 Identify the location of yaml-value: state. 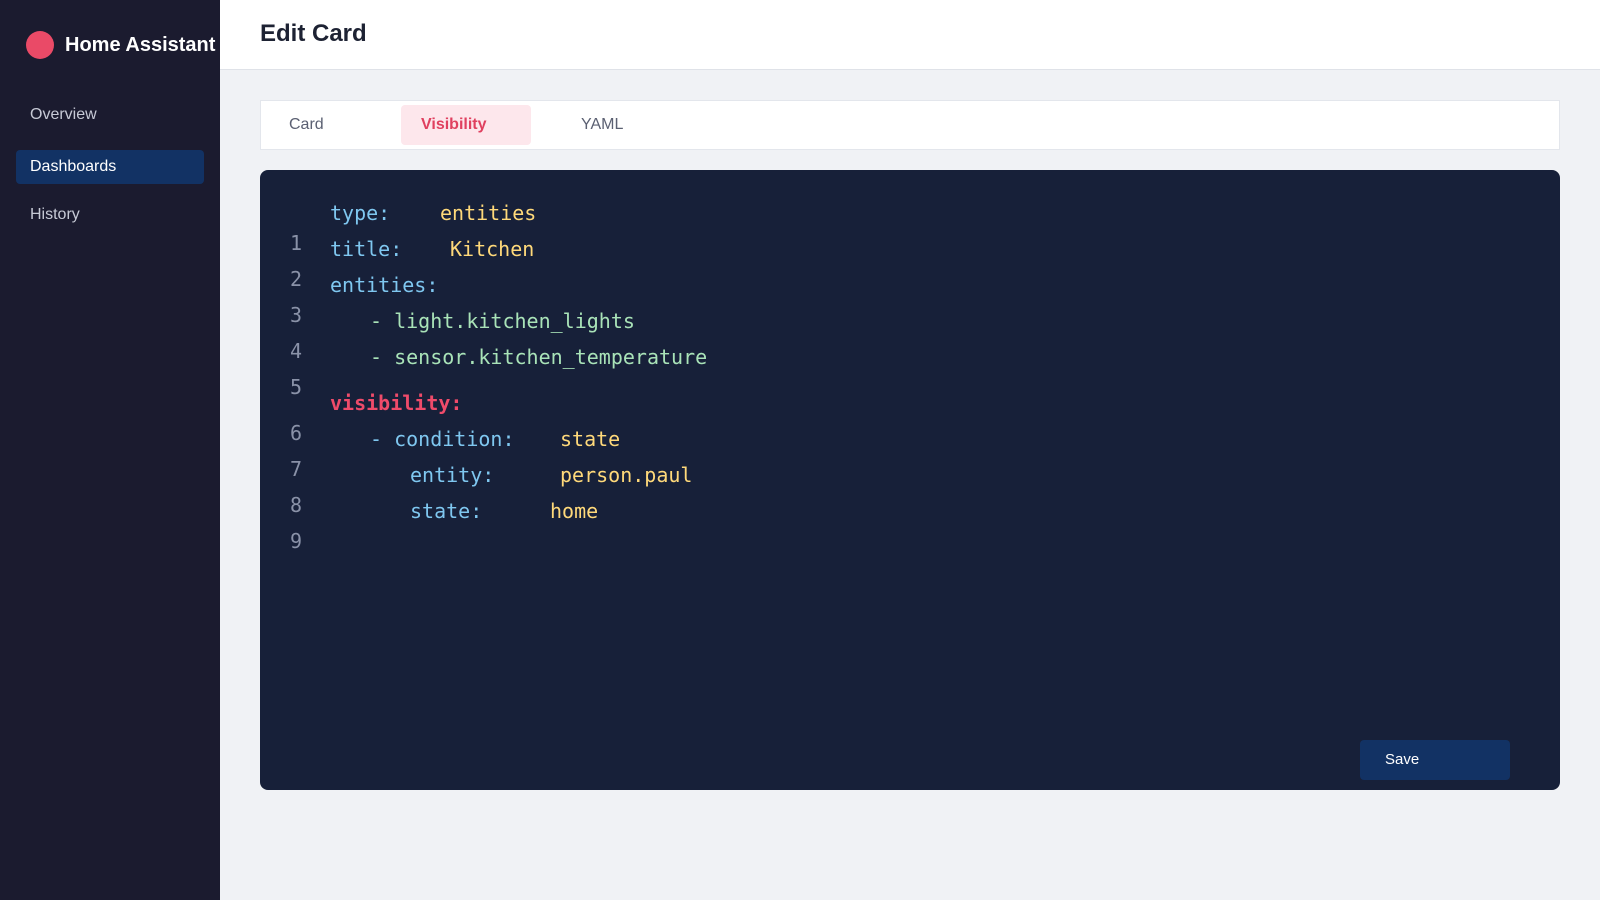
(590, 439).